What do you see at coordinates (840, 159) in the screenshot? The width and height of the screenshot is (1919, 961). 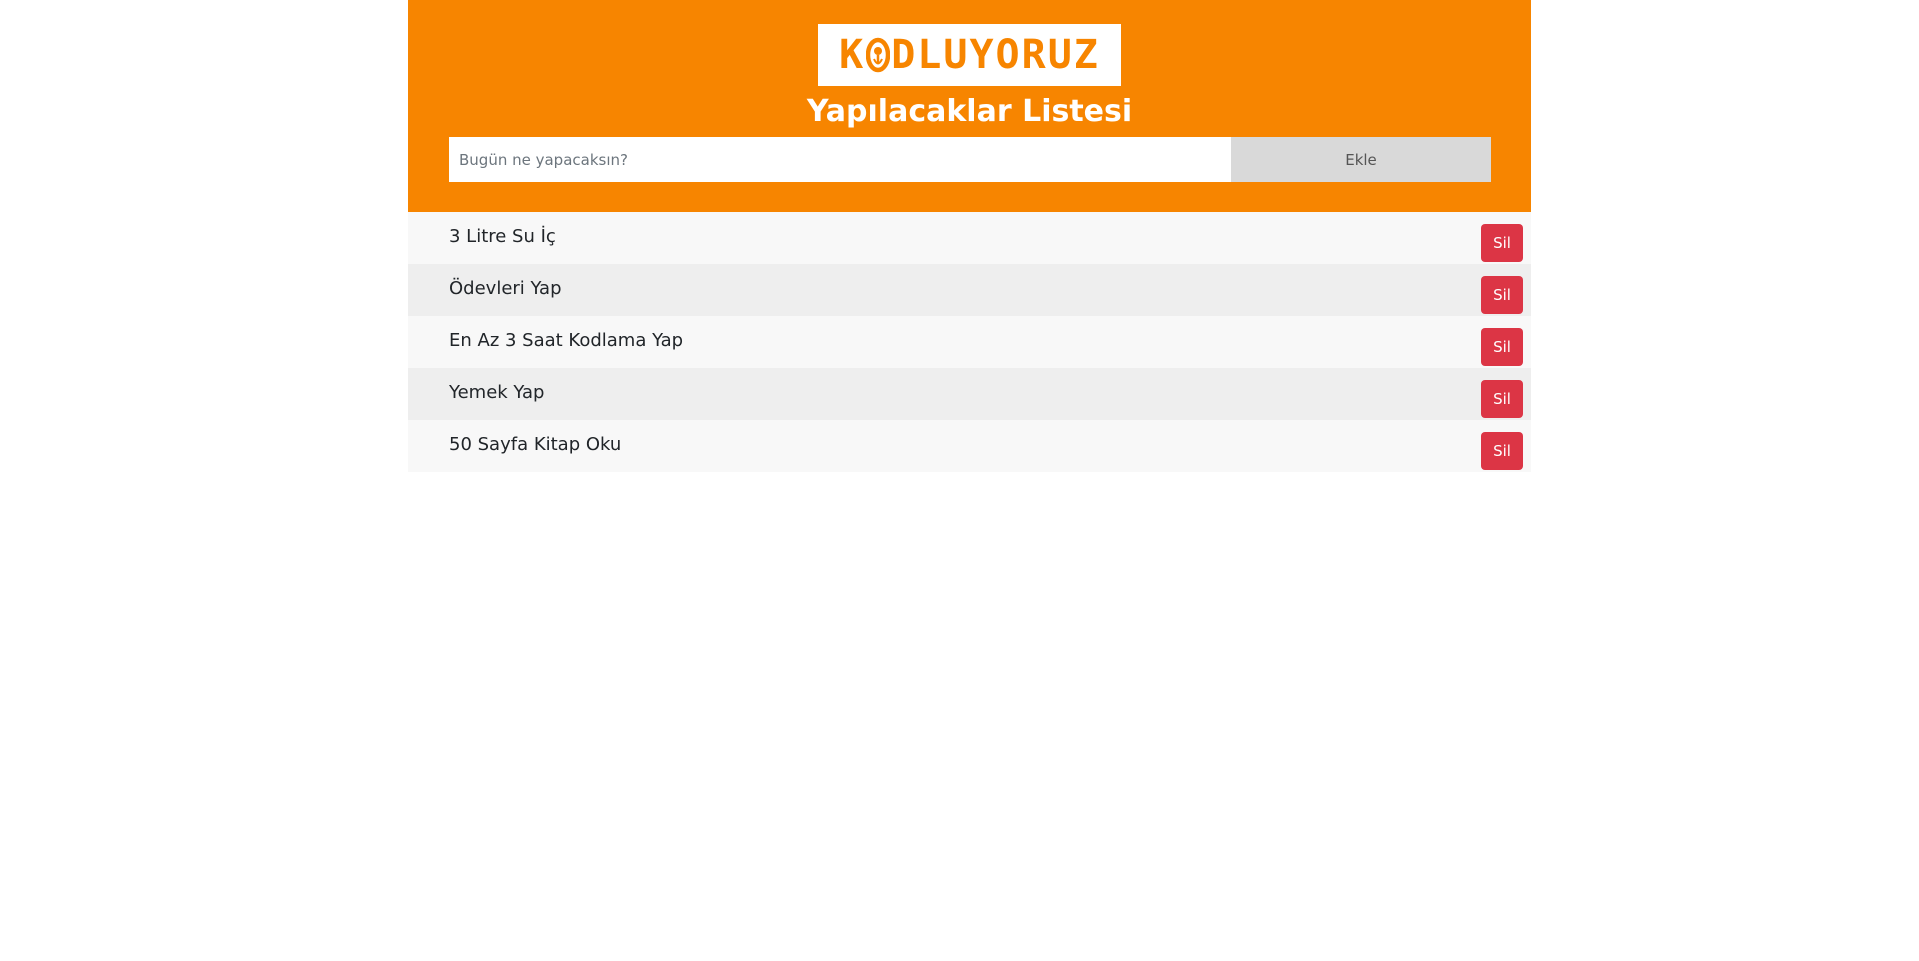 I see `todo-input` at bounding box center [840, 159].